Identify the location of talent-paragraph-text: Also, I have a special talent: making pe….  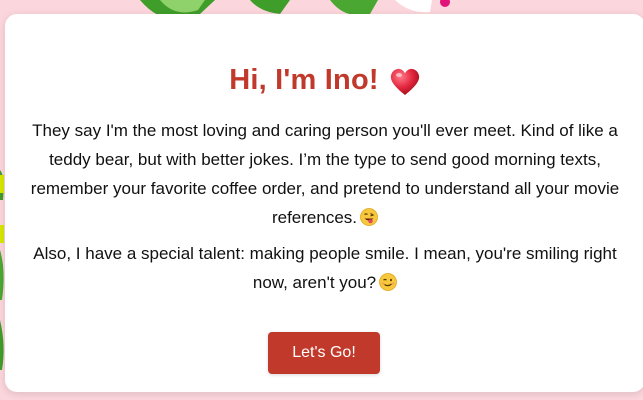
(325, 268).